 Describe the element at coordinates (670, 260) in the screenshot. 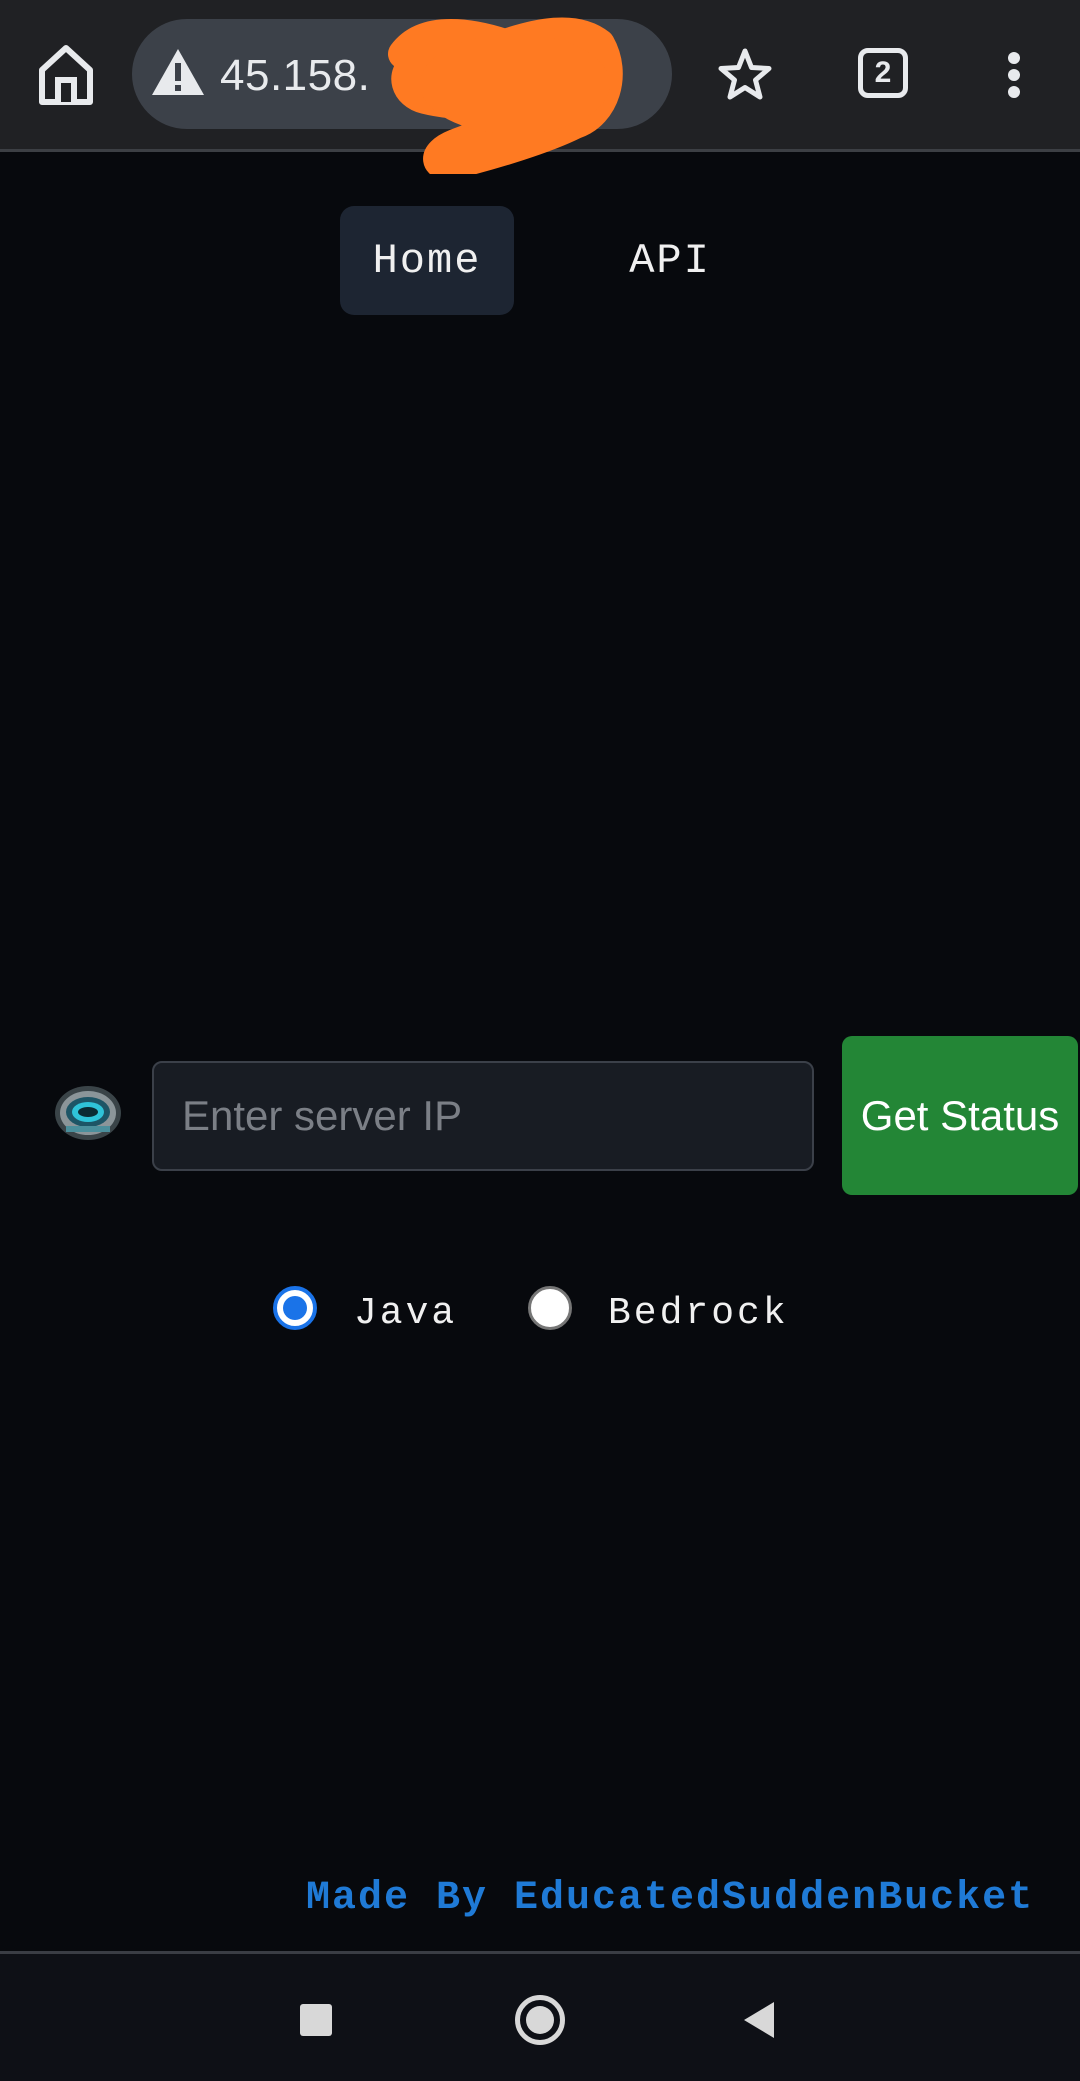

I see `nav-api: API` at that location.